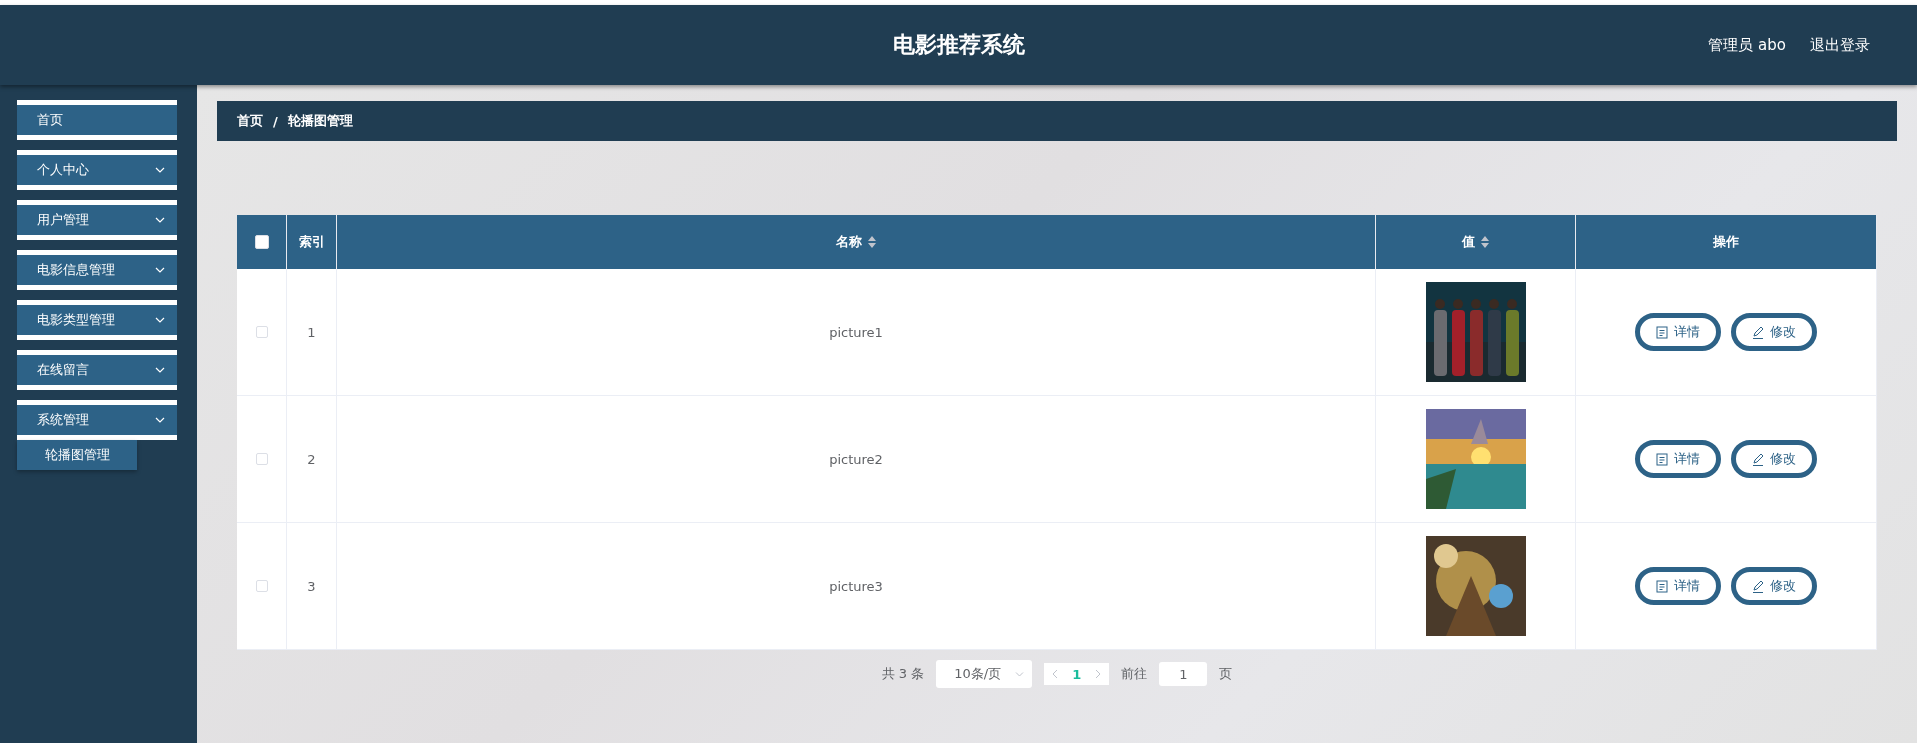 The image size is (1917, 743). Describe the element at coordinates (856, 332) in the screenshot. I see `table-cell: picture1` at that location.